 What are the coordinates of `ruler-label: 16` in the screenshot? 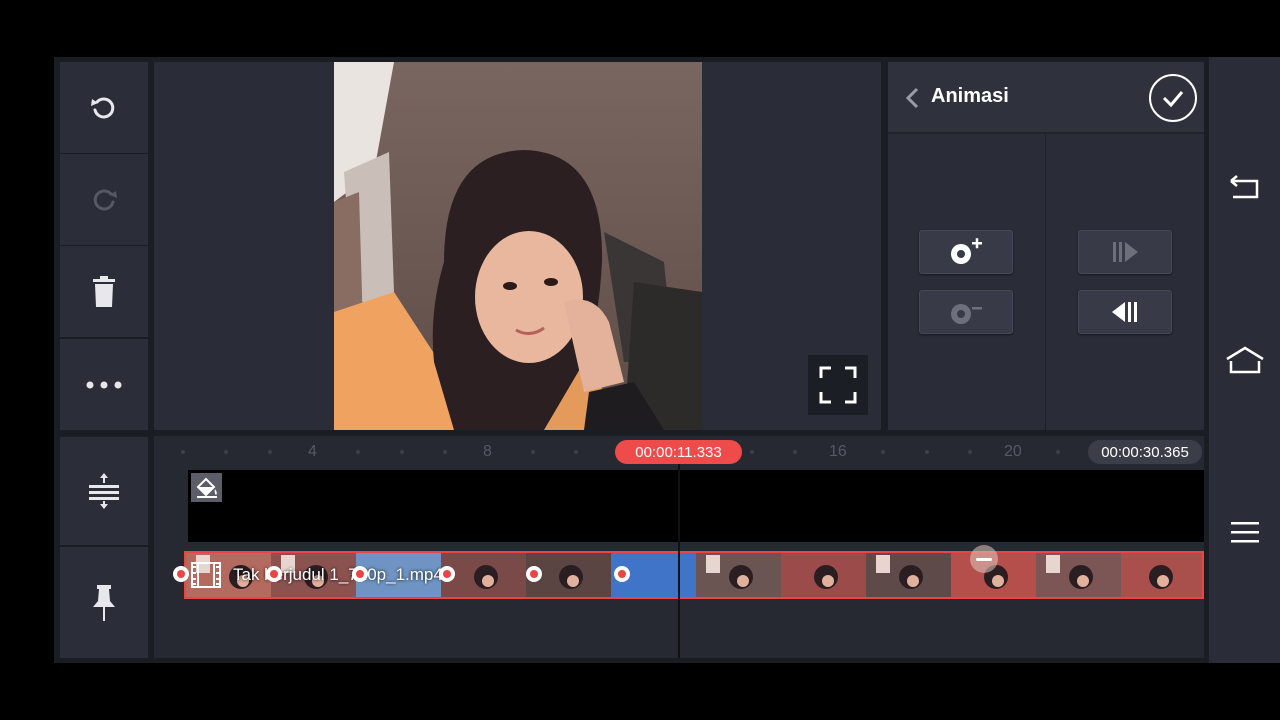 It's located at (838, 451).